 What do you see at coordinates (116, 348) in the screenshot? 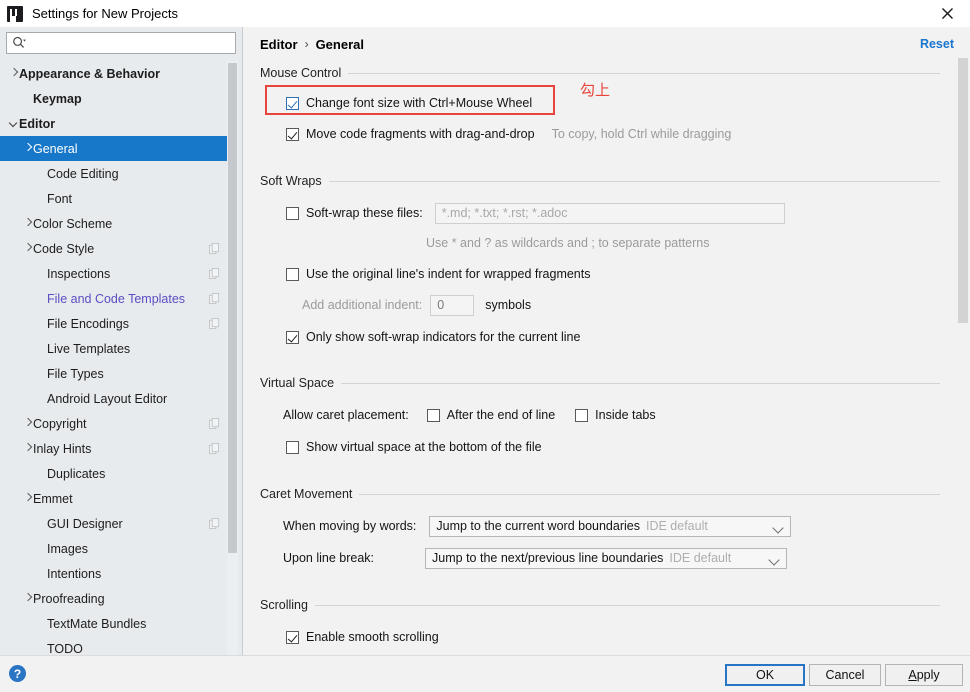
I see `sidebar-item-live-templates: Live Templates` at bounding box center [116, 348].